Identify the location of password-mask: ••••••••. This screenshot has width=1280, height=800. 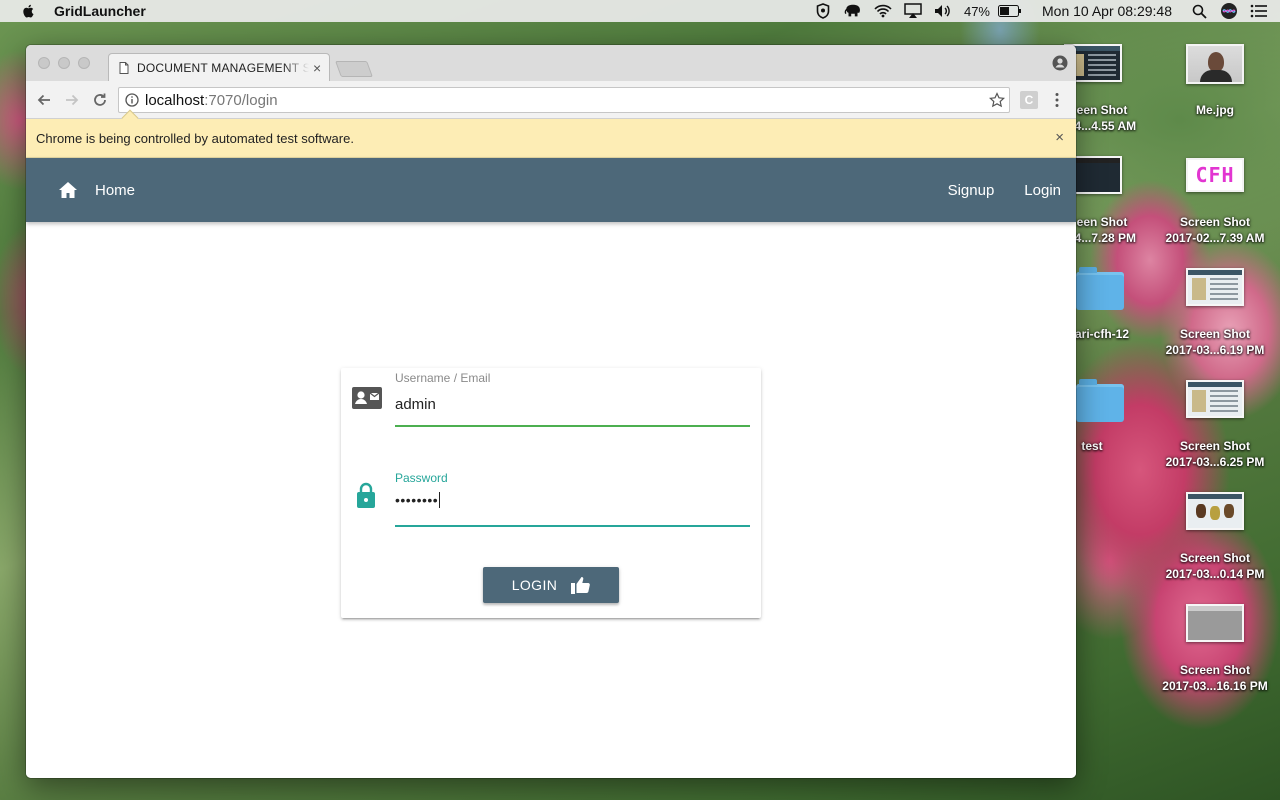
(417, 500).